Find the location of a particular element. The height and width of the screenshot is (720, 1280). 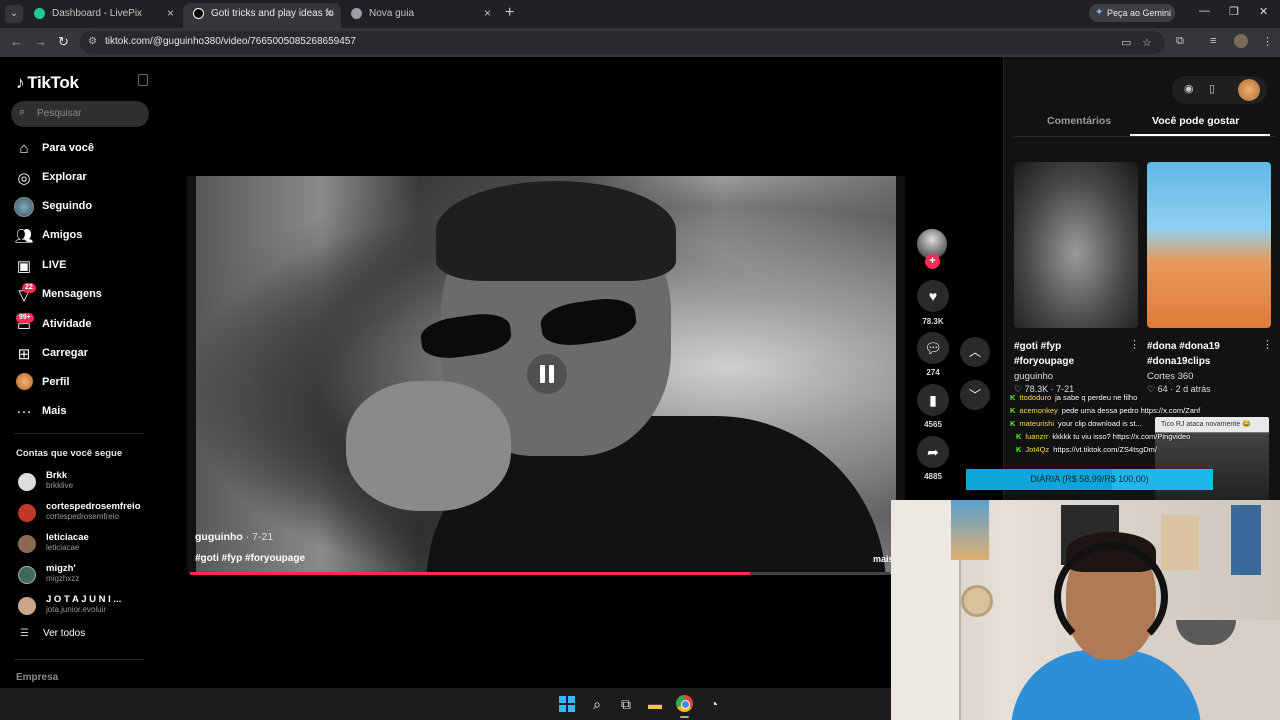

following-account-jota-junior: J O T A J U N I ... jota.junior.evoluir is located at coordinates (83, 608).